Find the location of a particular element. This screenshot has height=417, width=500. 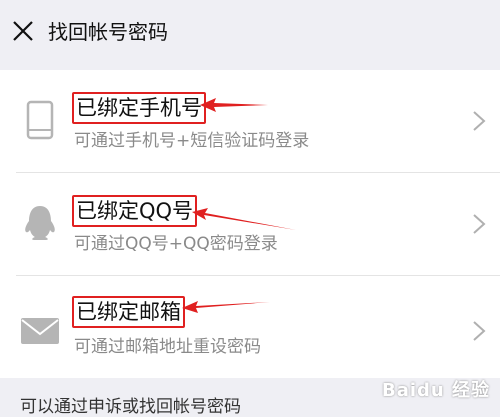

phone-icon is located at coordinates (40, 120).